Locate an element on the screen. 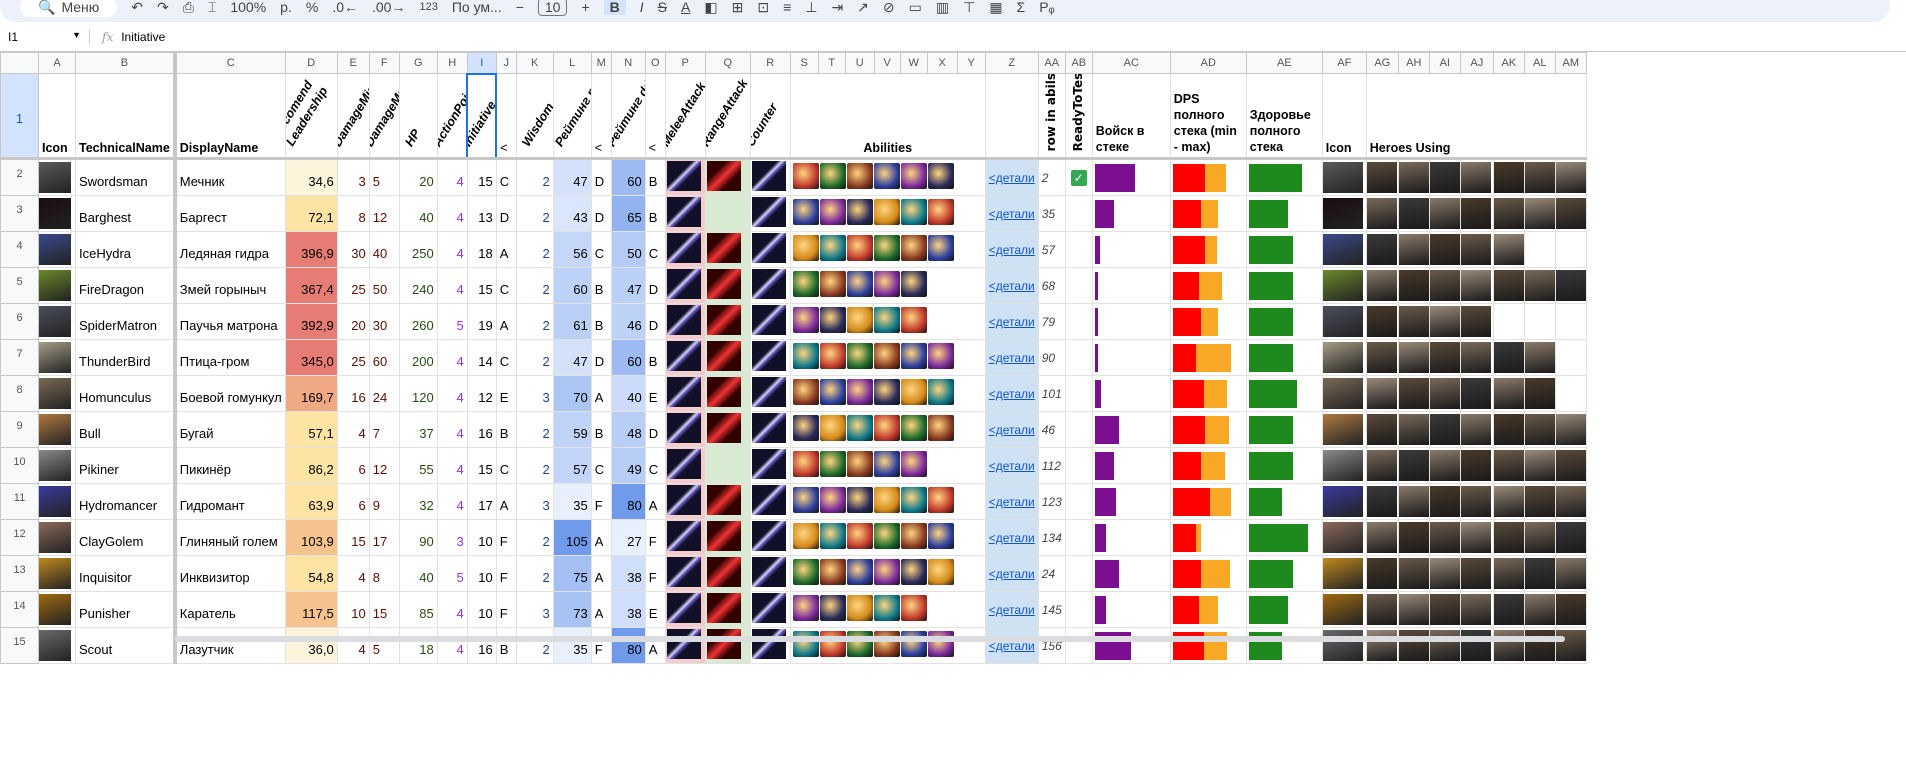  details-link-cell: <детали is located at coordinates (1011, 645).